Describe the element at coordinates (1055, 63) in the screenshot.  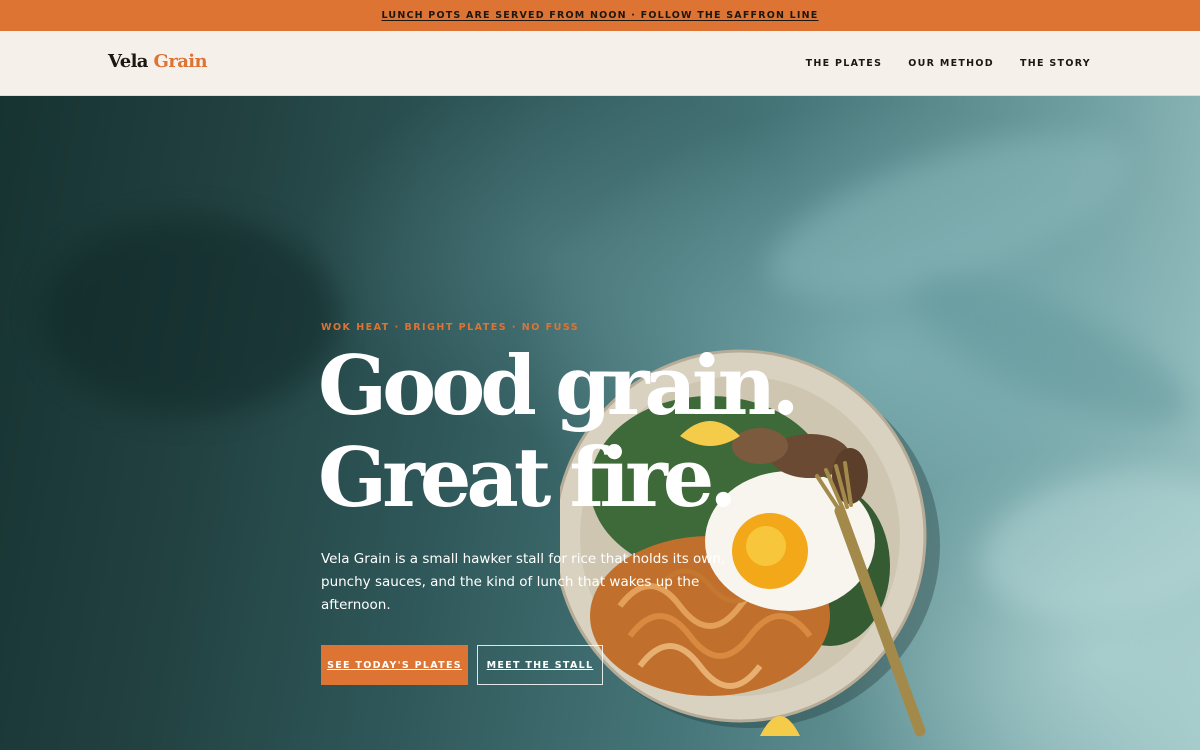
I see `nav-link-the-story: THE STORY` at that location.